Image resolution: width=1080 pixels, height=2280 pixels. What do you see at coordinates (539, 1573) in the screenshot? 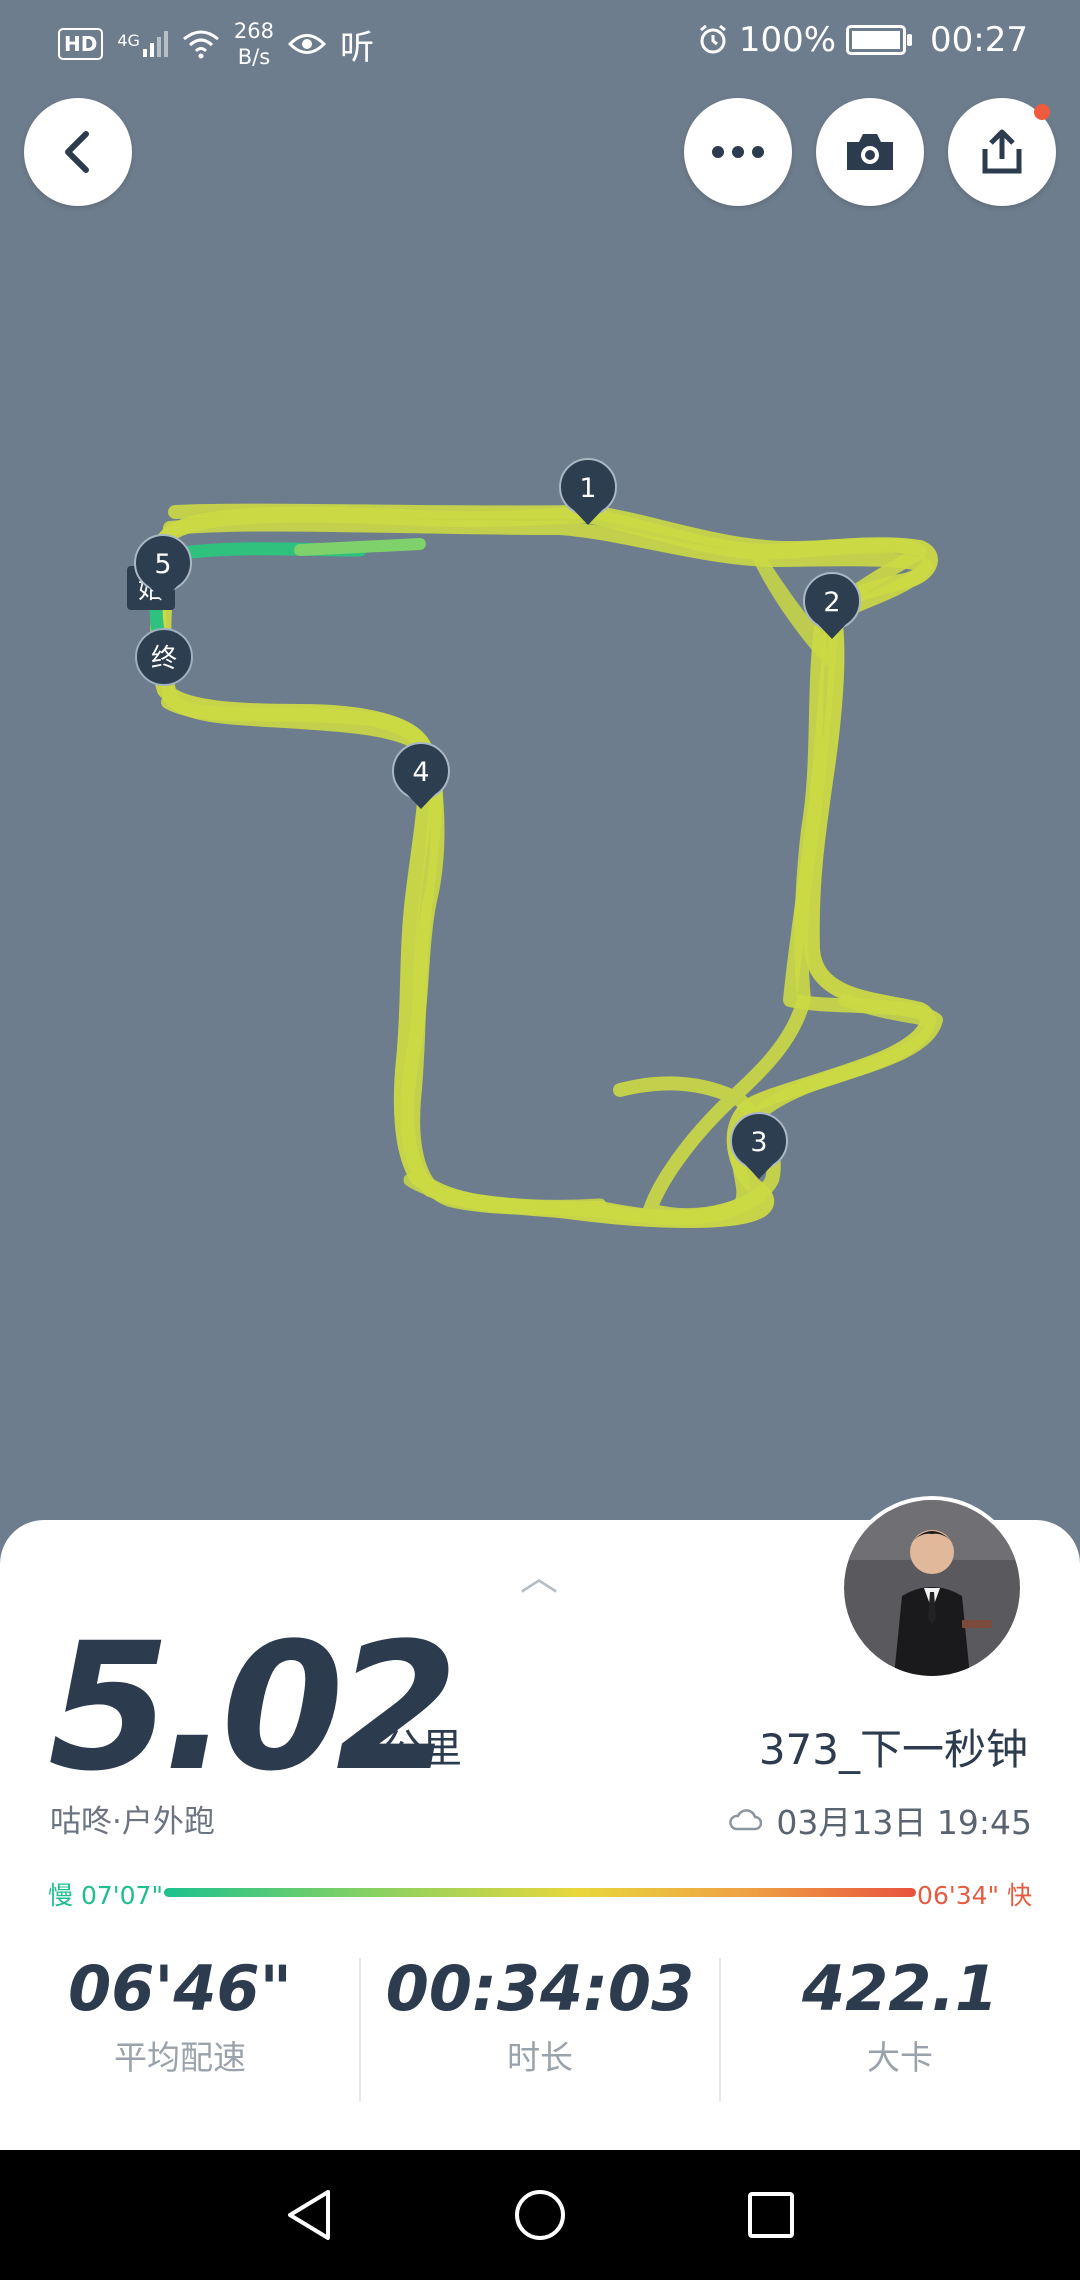
I see `expand-handle-icon: ︿` at bounding box center [539, 1573].